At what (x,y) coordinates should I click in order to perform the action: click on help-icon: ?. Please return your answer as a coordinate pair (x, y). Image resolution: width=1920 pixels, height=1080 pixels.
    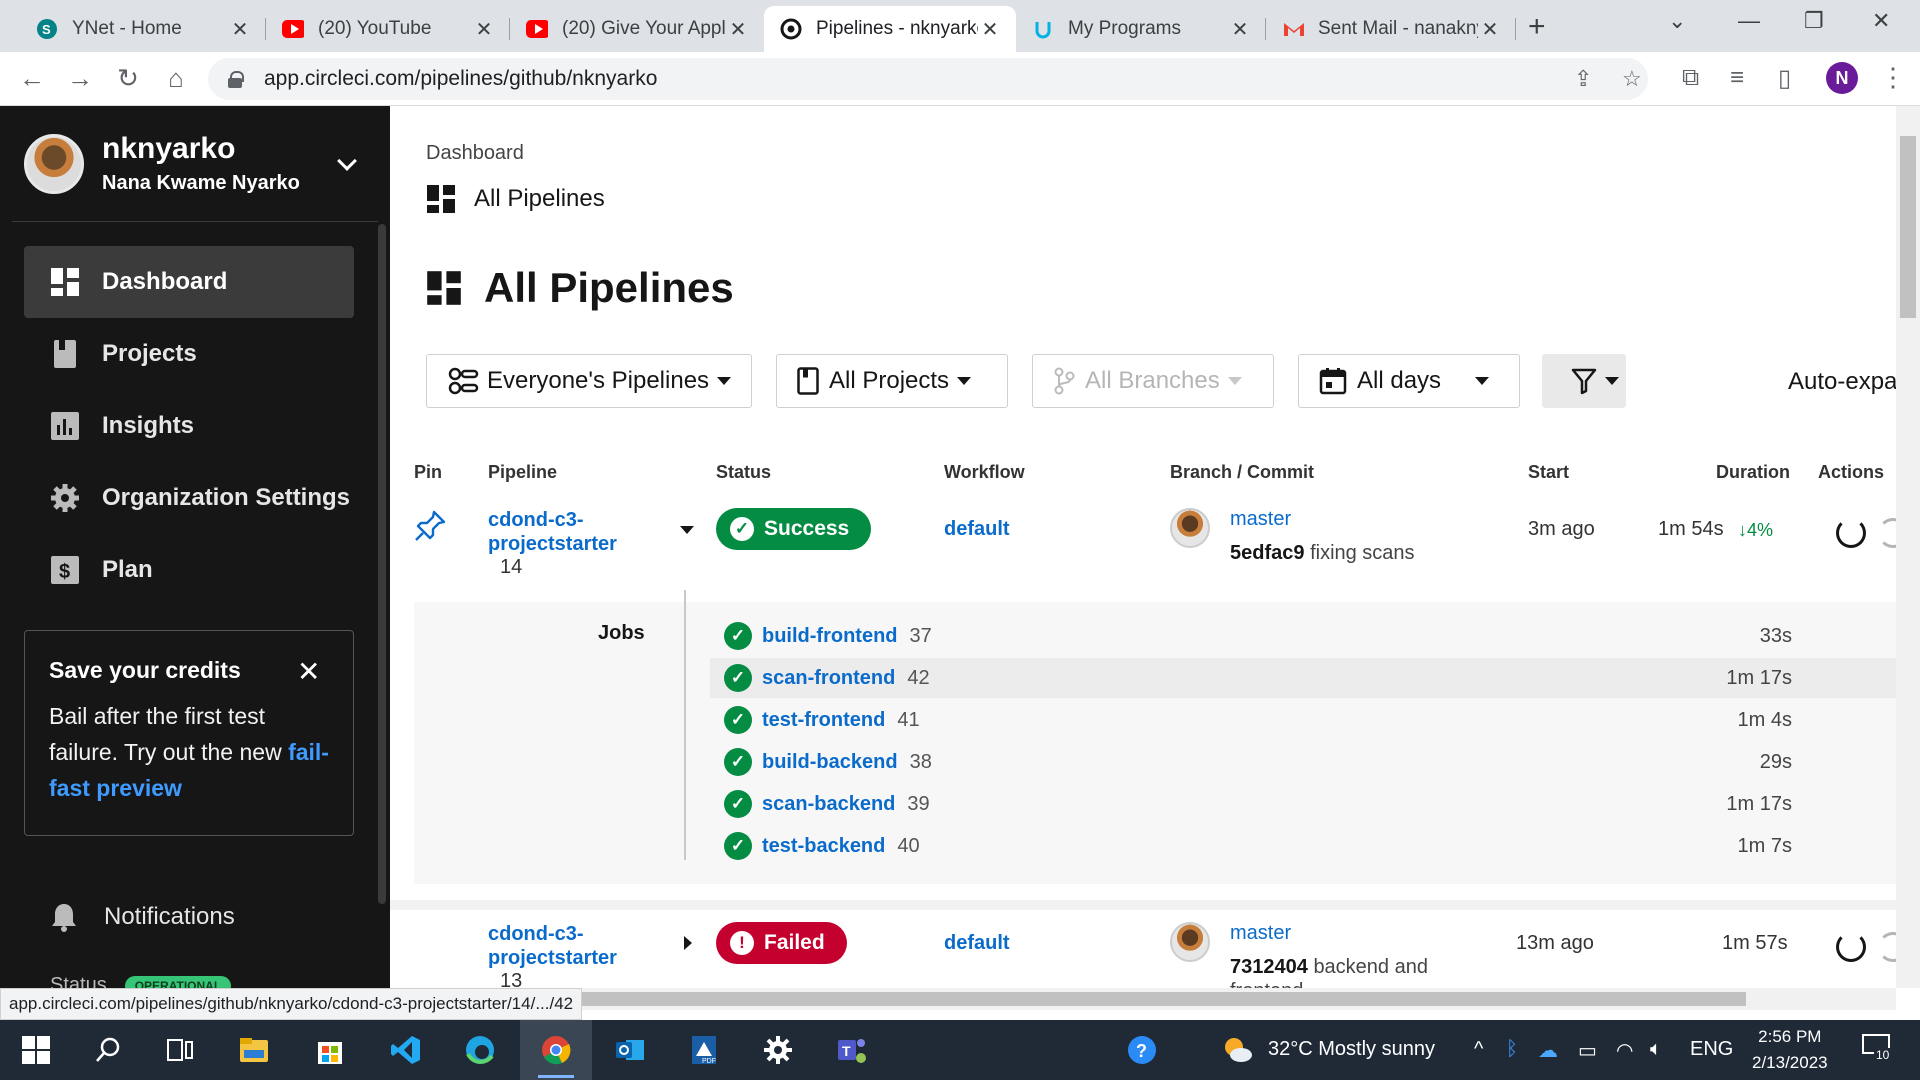
    Looking at the image, I should click on (1142, 1050).